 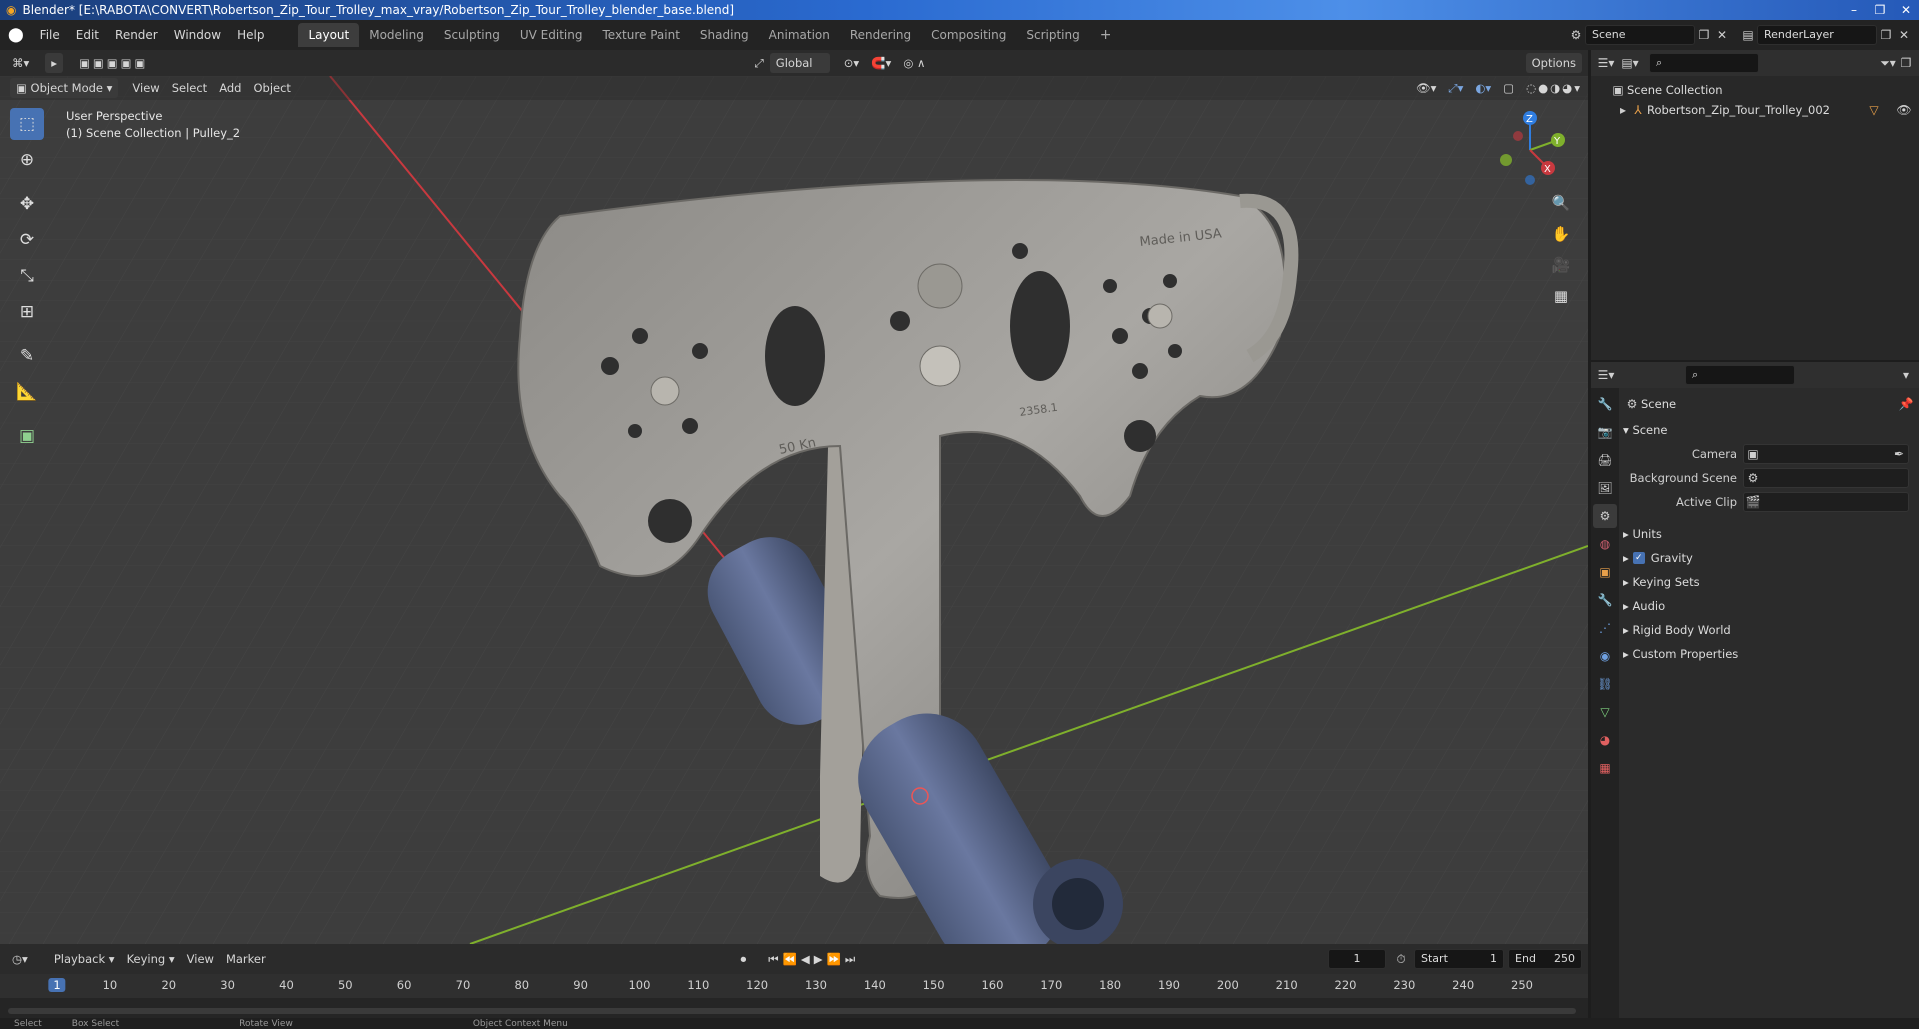 I want to click on output-tab-icon: 🖨, so click(x=1605, y=460).